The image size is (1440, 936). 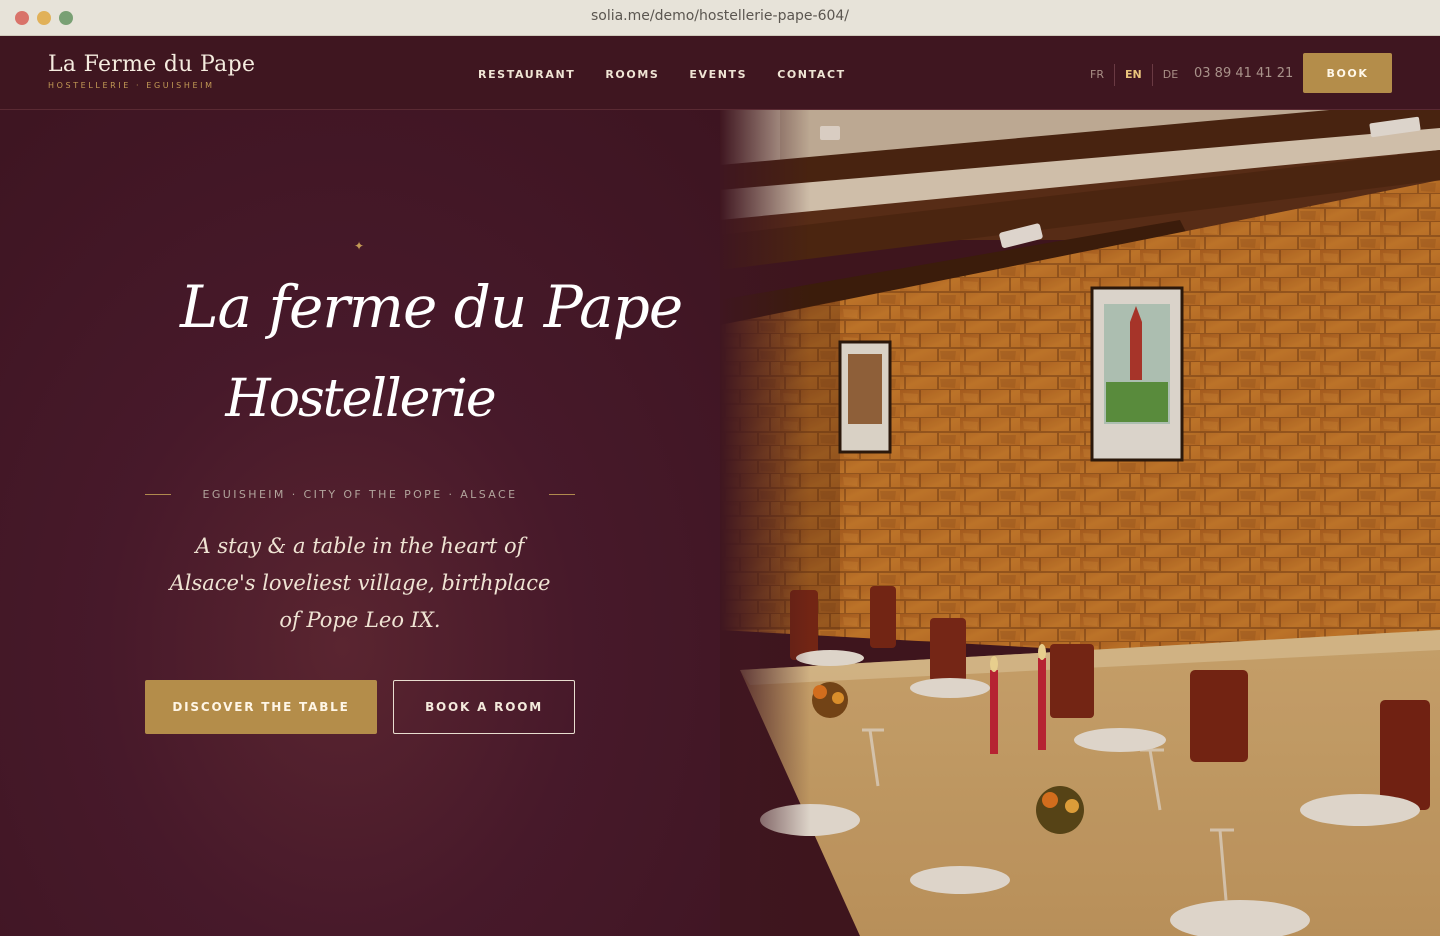 I want to click on address-bar: solia.me/demo/hostellerie-pape-604/, so click(x=720, y=16).